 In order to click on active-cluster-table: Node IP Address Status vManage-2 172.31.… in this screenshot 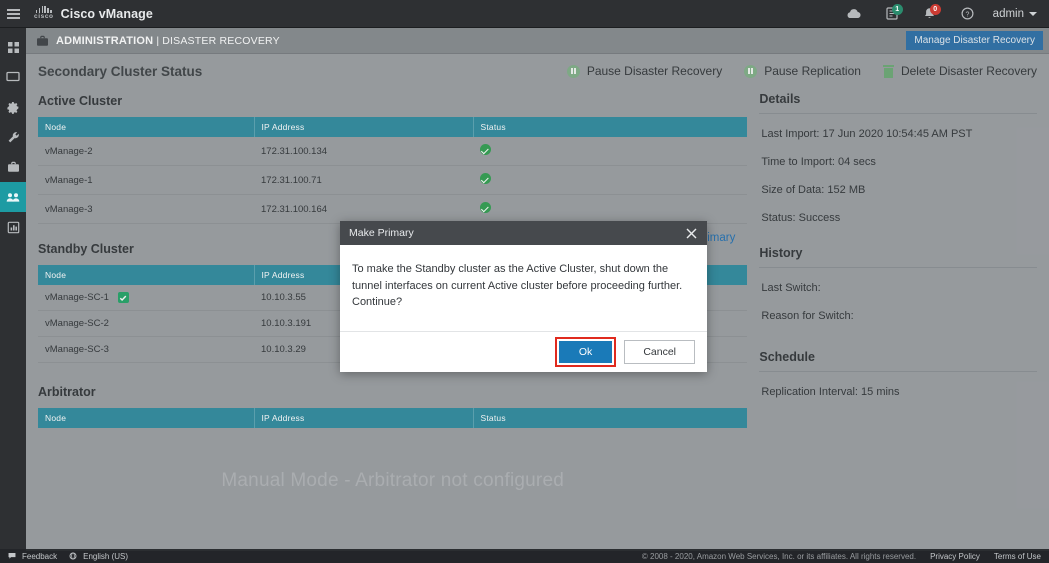, I will do `click(393, 170)`.